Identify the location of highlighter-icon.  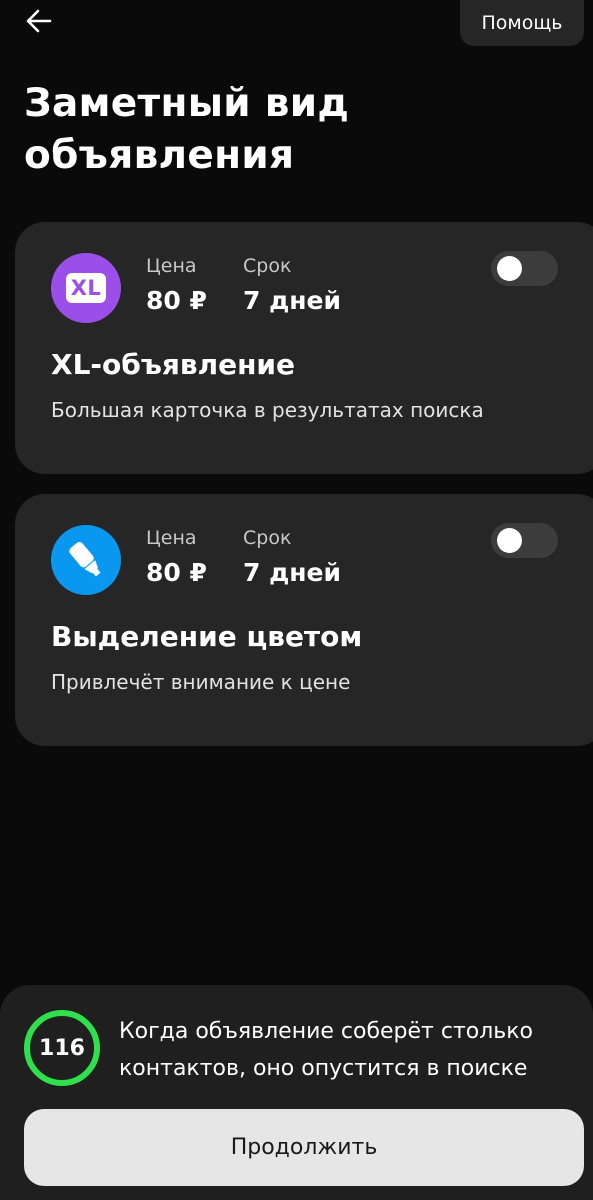
(86, 560).